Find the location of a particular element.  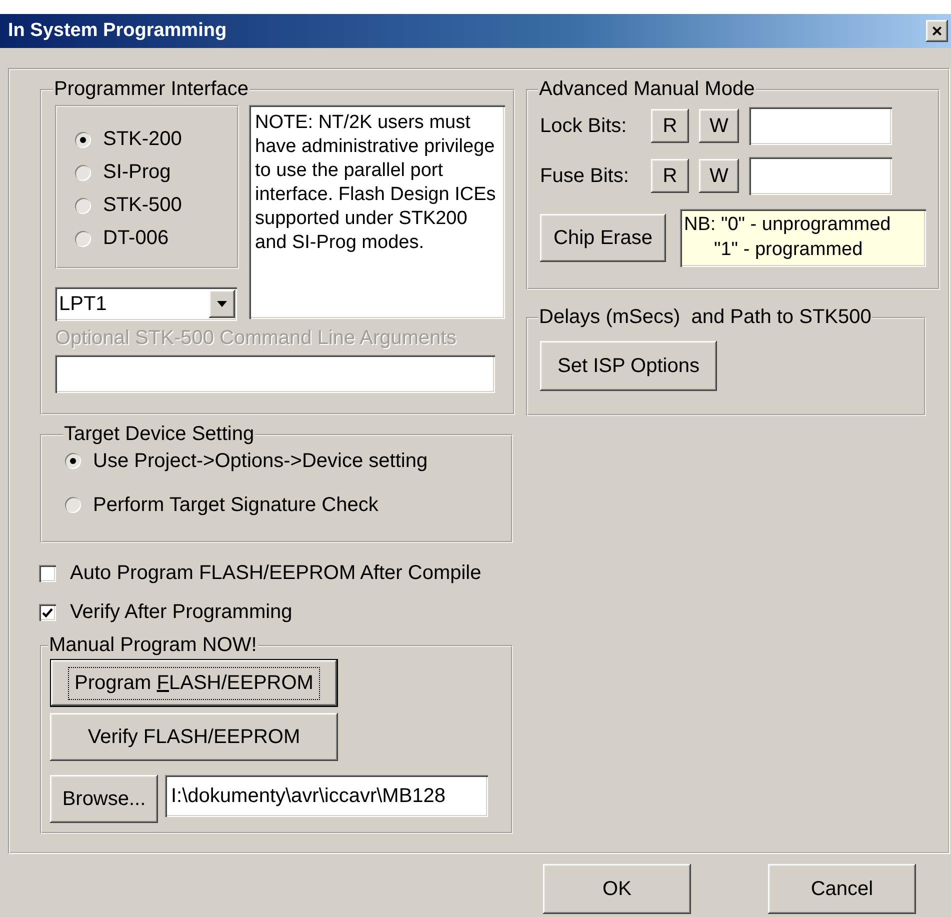

check-icon is located at coordinates (47, 613).